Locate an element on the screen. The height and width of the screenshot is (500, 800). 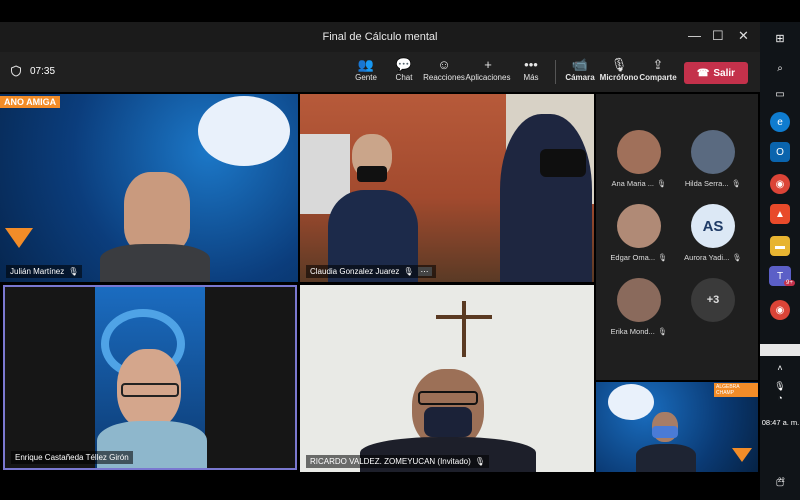
more-button: ••• Más is located at coordinates (531, 69).